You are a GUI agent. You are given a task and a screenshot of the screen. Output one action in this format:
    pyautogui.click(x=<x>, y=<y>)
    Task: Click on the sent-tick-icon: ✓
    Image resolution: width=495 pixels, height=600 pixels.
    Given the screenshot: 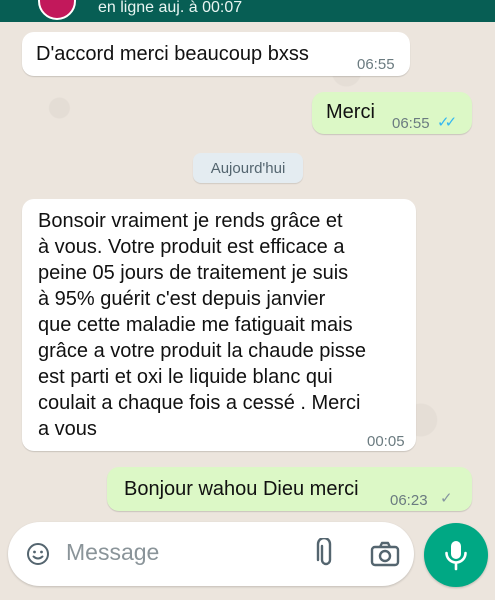 What is the action you would take?
    pyautogui.click(x=446, y=498)
    